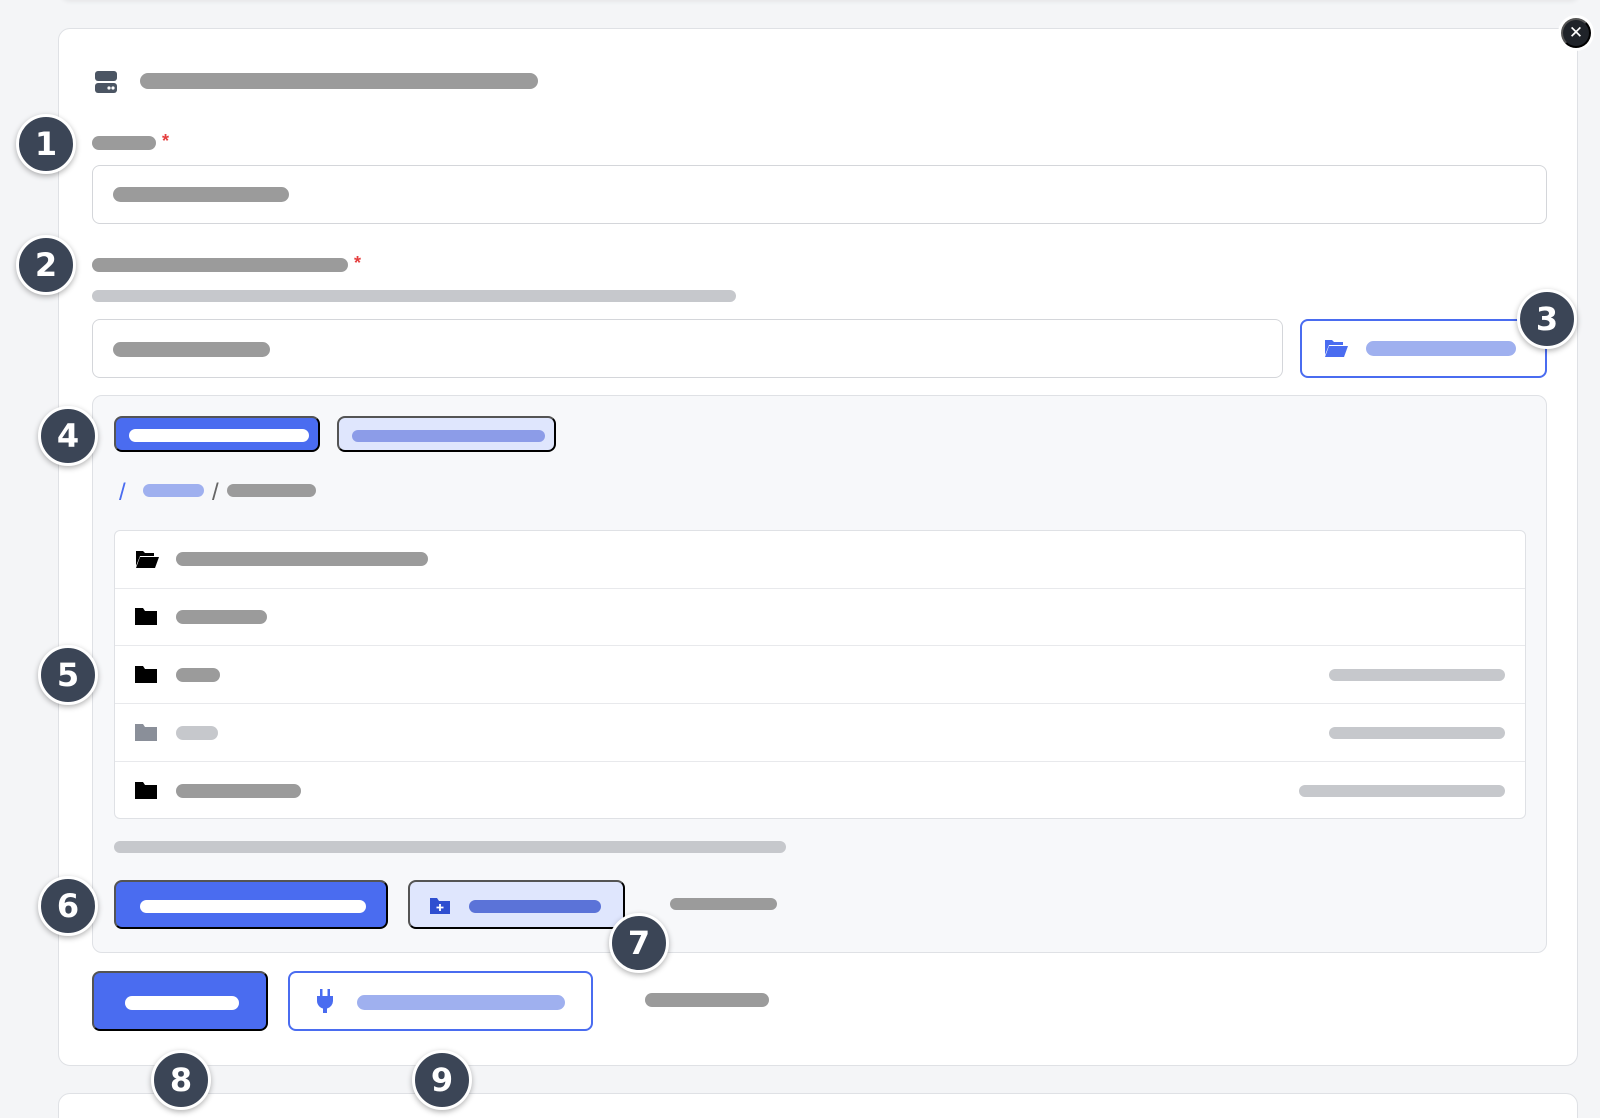 This screenshot has width=1600, height=1118. Describe the element at coordinates (414, 296) in the screenshot. I see `field-2-help-text` at that location.